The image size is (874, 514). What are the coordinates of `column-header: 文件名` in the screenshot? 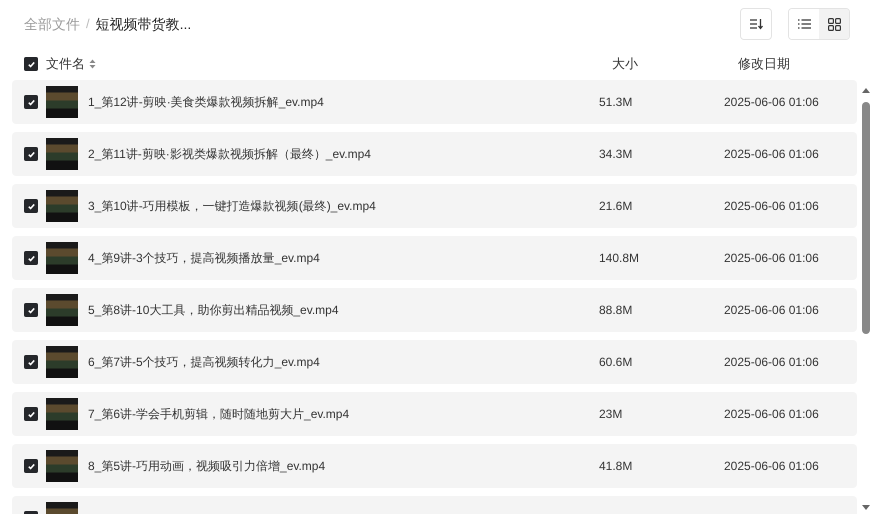 It's located at (65, 64).